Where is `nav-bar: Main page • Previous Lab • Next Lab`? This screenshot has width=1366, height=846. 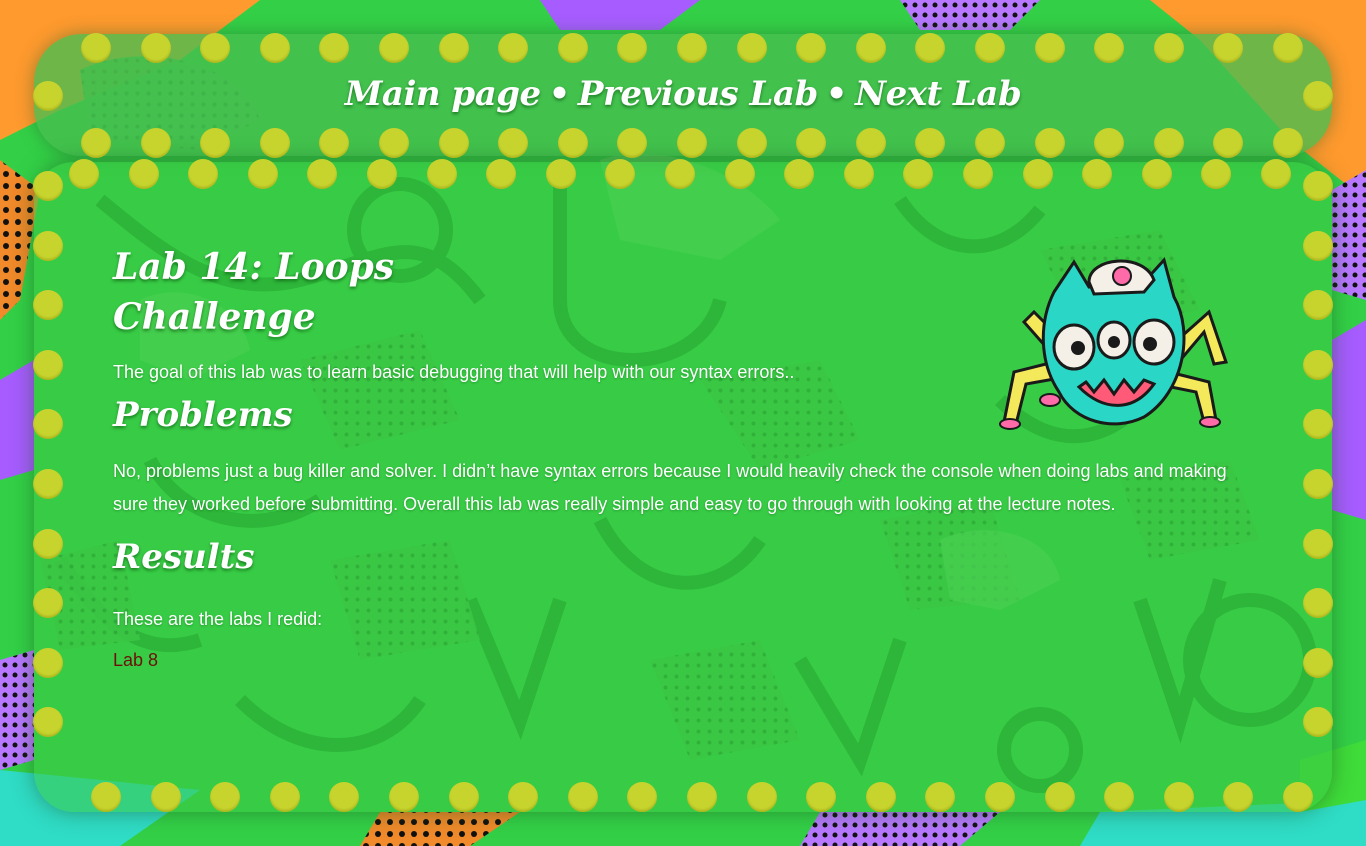 nav-bar: Main page • Previous Lab • Next Lab is located at coordinates (683, 95).